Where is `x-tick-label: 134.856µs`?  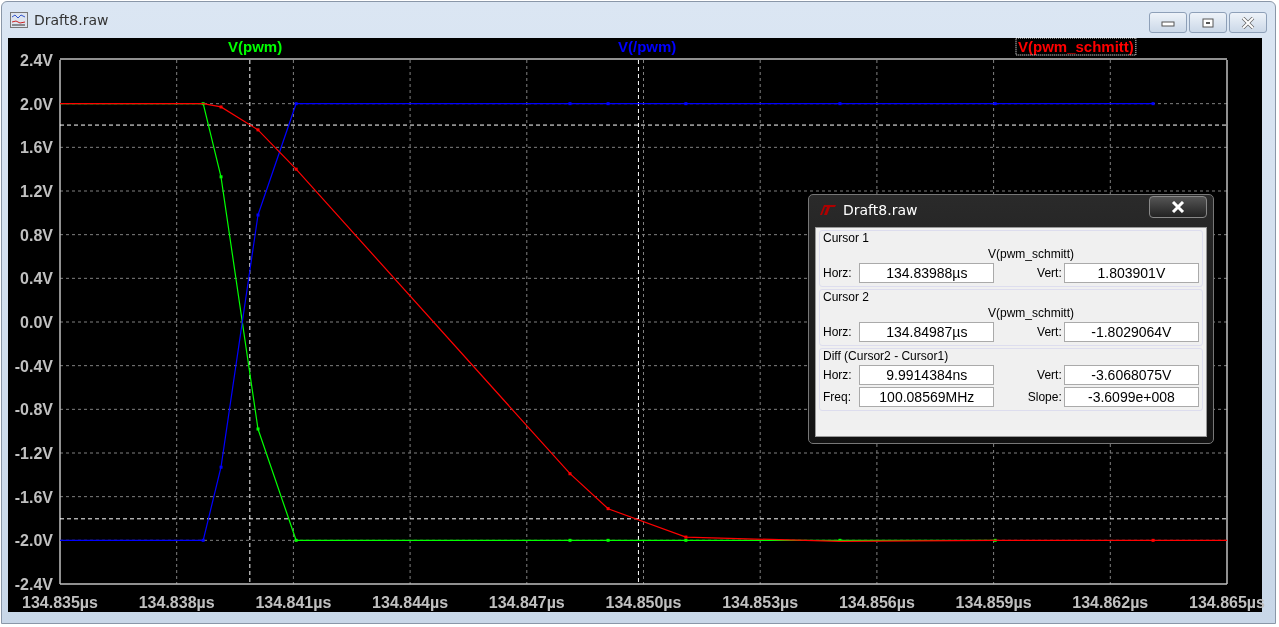
x-tick-label: 134.856µs is located at coordinates (876, 602).